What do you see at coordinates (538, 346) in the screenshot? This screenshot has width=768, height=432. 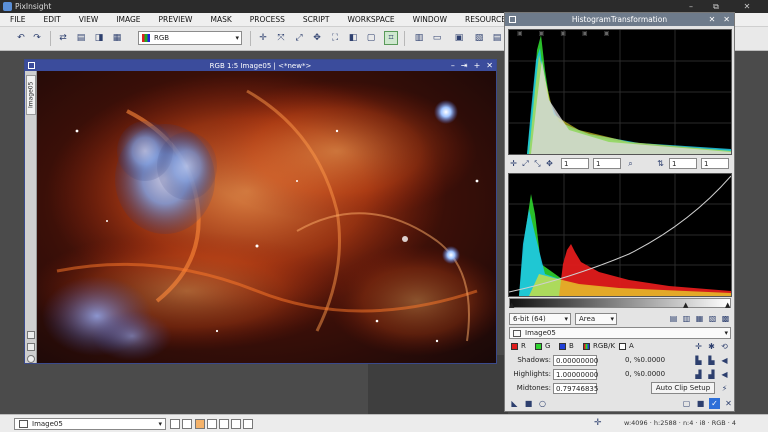 I see `green-channel-checkbox` at bounding box center [538, 346].